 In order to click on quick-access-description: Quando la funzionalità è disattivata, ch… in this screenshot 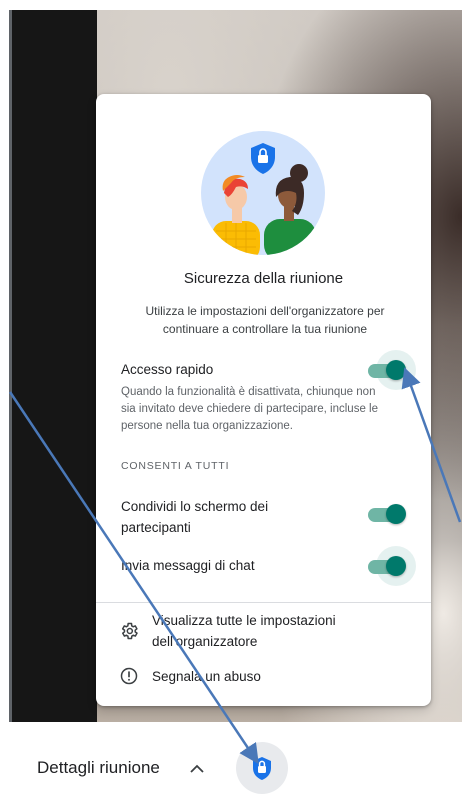, I will do `click(249, 409)`.